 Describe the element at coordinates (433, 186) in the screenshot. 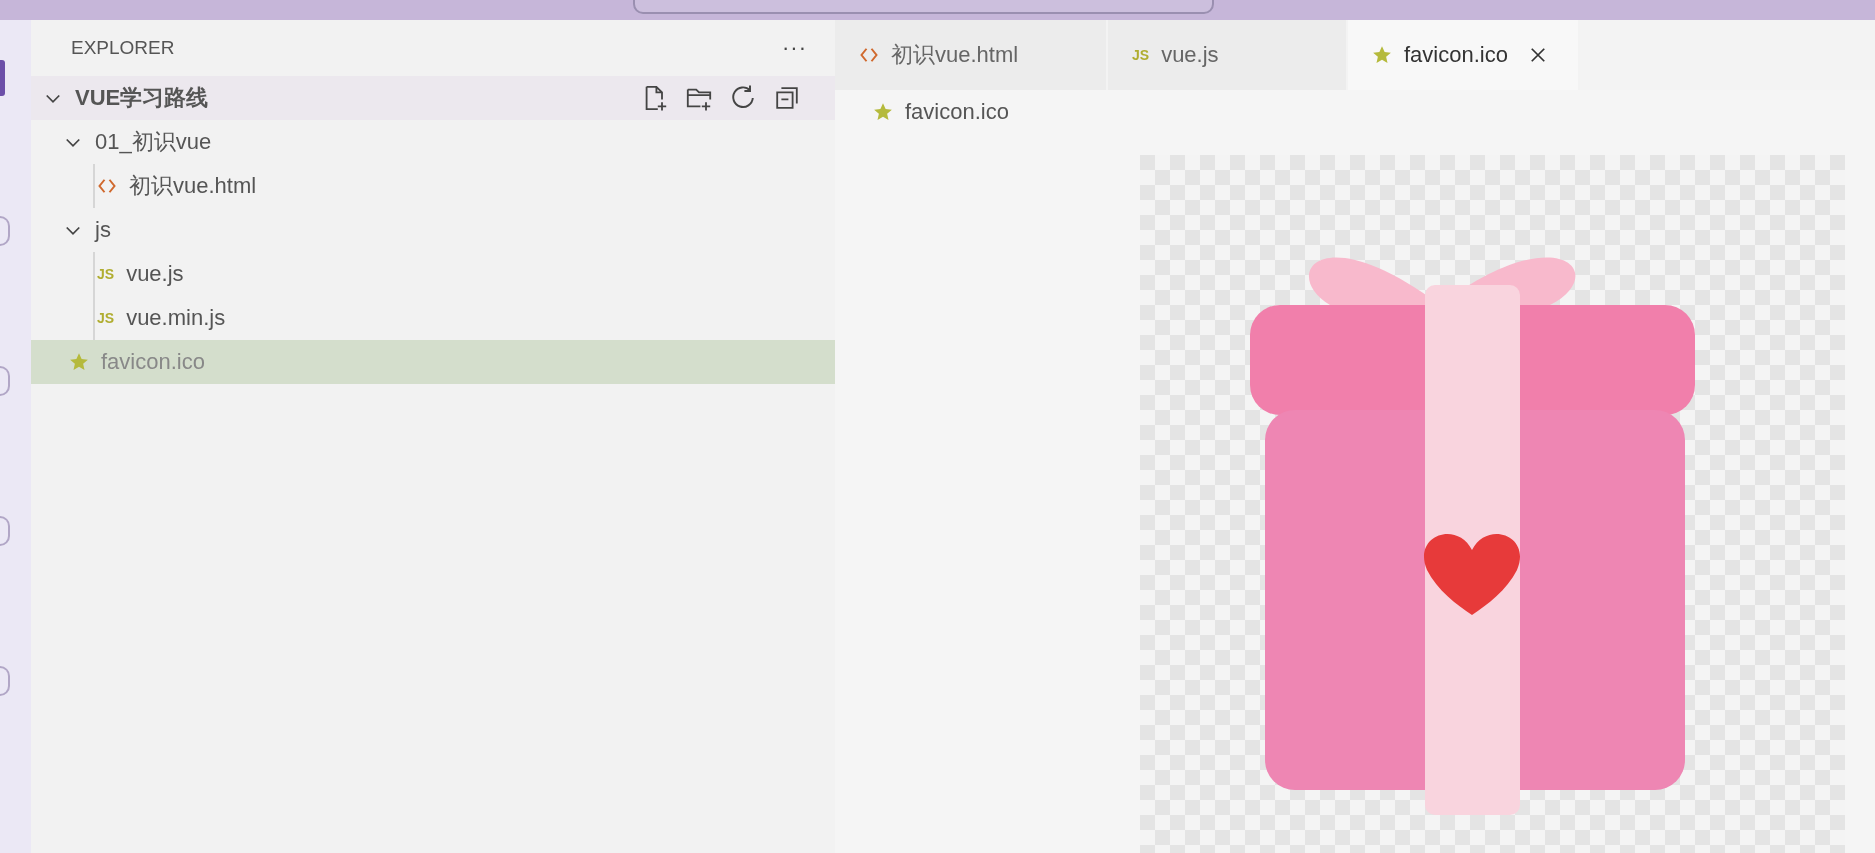

I see `file-row: 初识vue.html` at that location.